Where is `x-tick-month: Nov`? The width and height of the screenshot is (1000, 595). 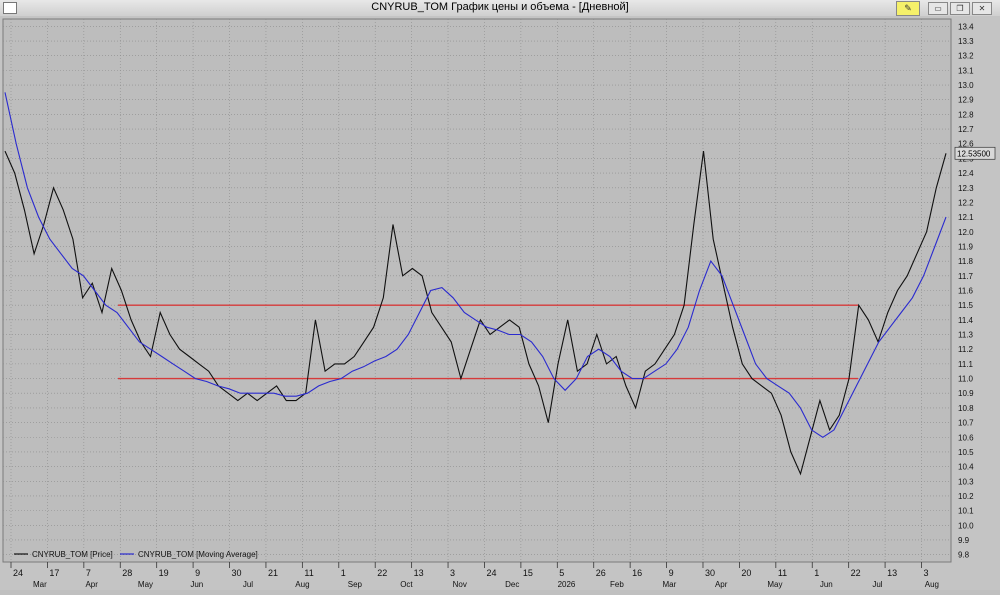 x-tick-month: Nov is located at coordinates (460, 584).